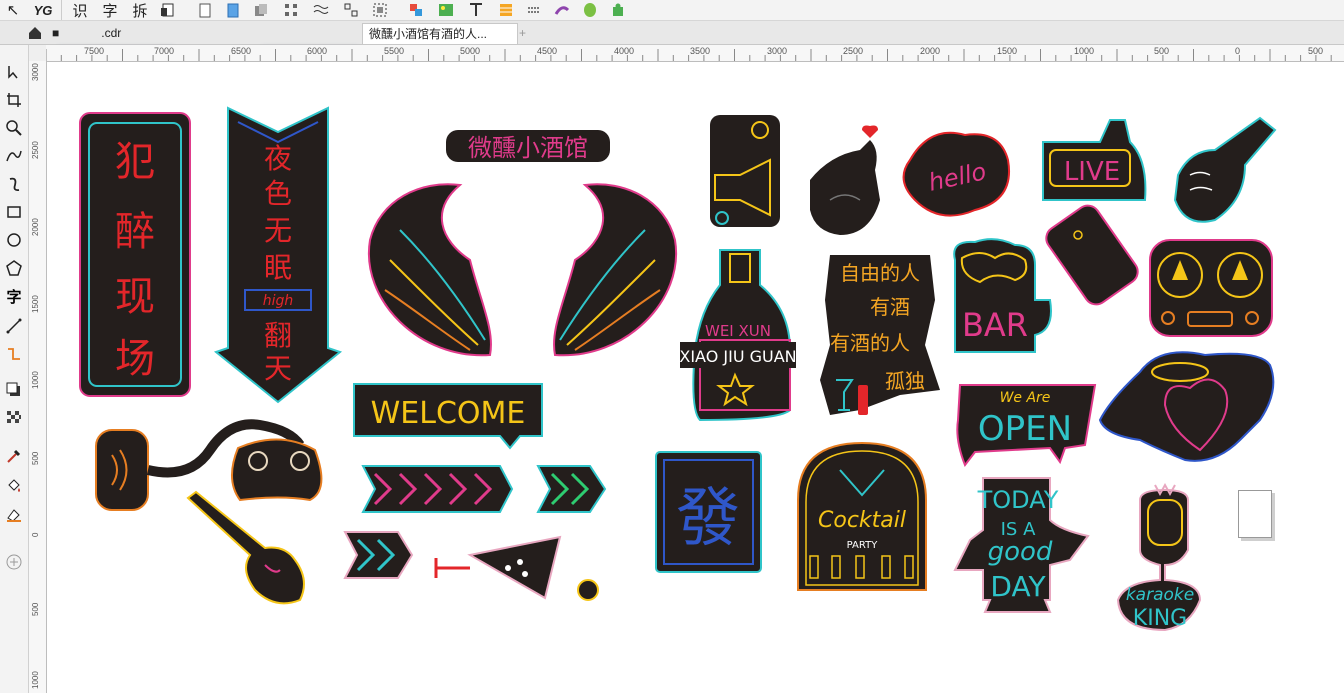 This screenshot has height=693, width=1344. I want to click on transparency-icon, so click(14, 418).